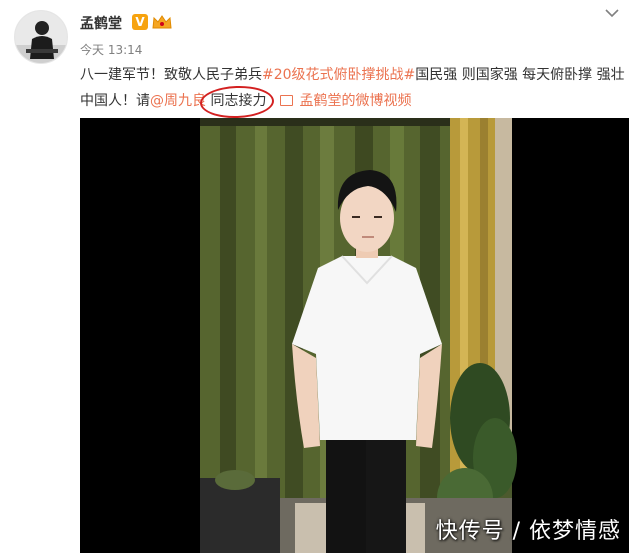  Describe the element at coordinates (162, 22) in the screenshot. I see `crown-icon` at that location.